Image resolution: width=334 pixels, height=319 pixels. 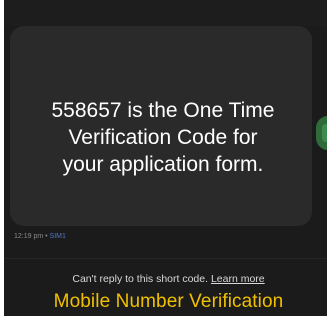 I want to click on reply-notice-text: Can't reply to this short code., so click(x=141, y=279).